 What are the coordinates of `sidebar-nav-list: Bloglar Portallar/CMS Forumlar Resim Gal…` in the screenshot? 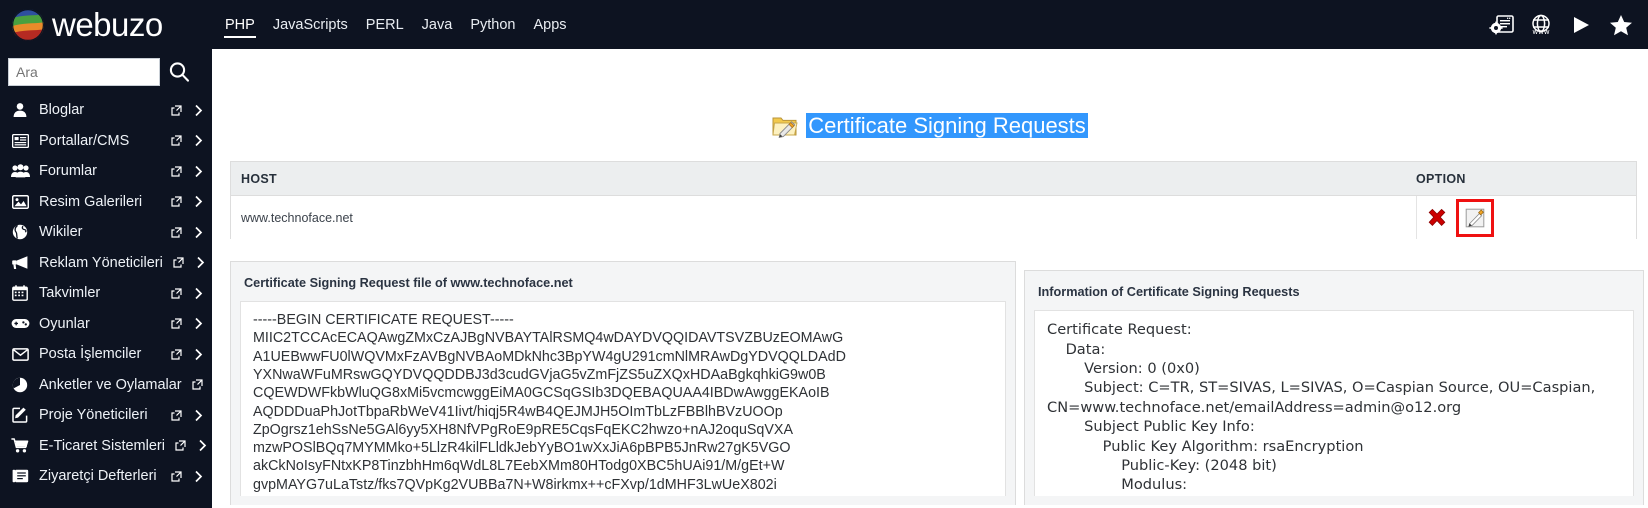 It's located at (106, 293).